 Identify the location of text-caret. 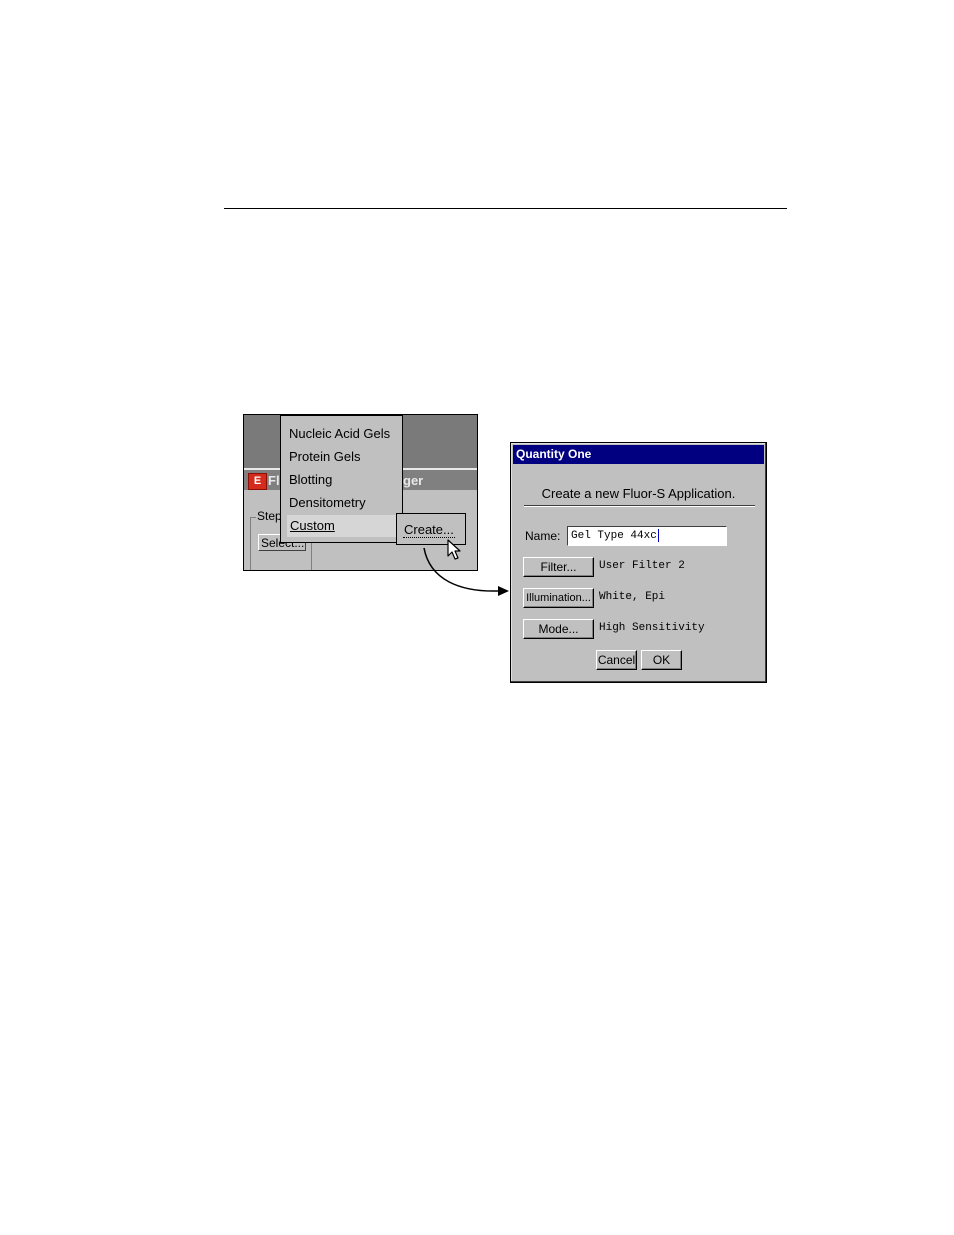
(658, 535).